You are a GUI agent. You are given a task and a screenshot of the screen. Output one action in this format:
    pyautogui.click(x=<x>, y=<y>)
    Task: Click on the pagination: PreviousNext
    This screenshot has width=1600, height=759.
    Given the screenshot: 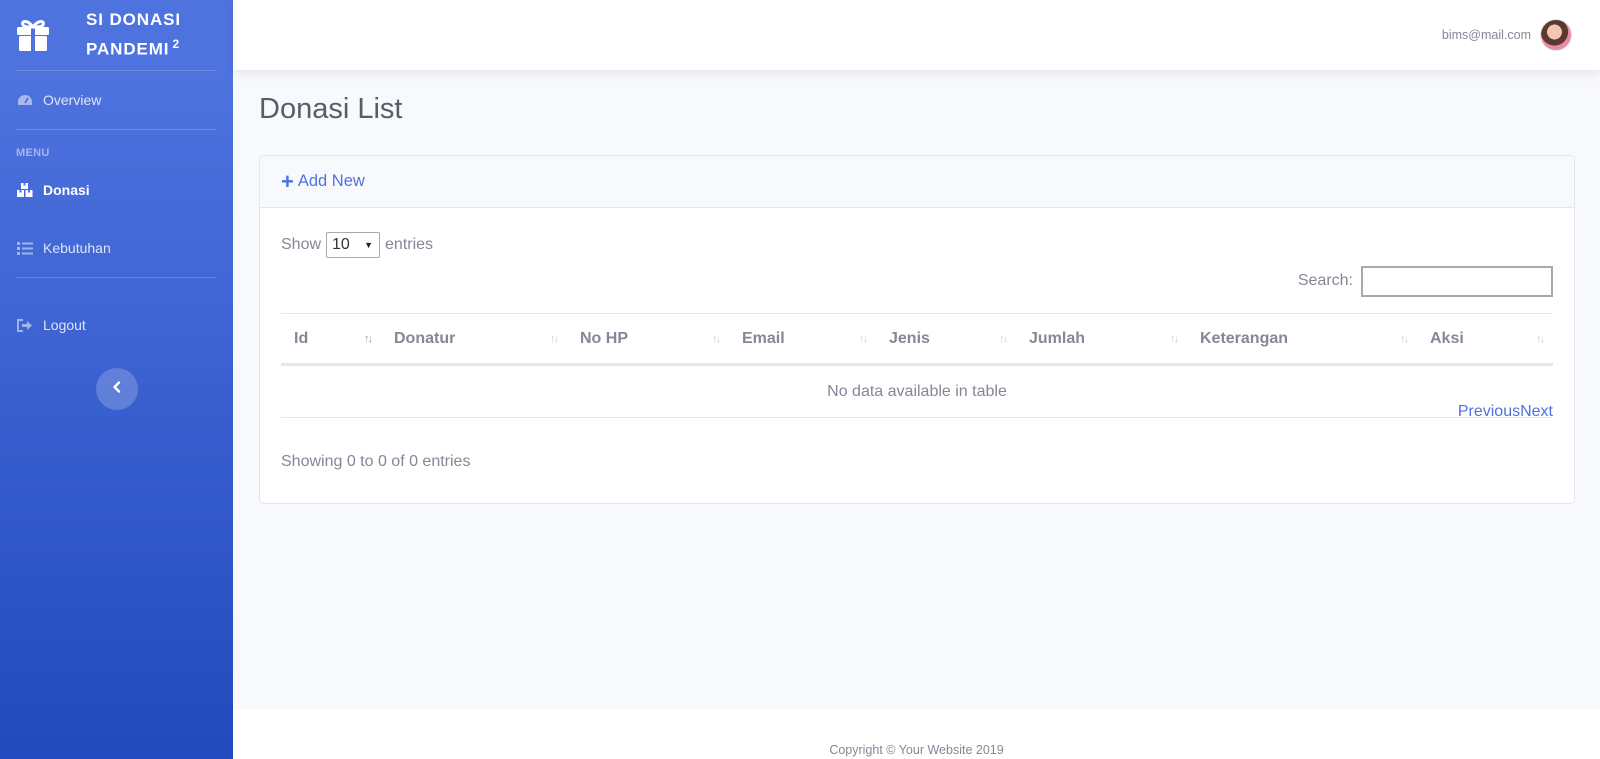 What is the action you would take?
    pyautogui.click(x=1505, y=412)
    